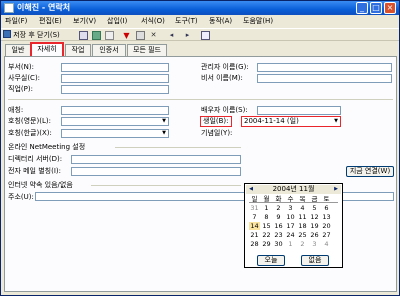 This screenshot has width=400, height=296. Describe the element at coordinates (362, 8) in the screenshot. I see `minimize-button: _` at that location.